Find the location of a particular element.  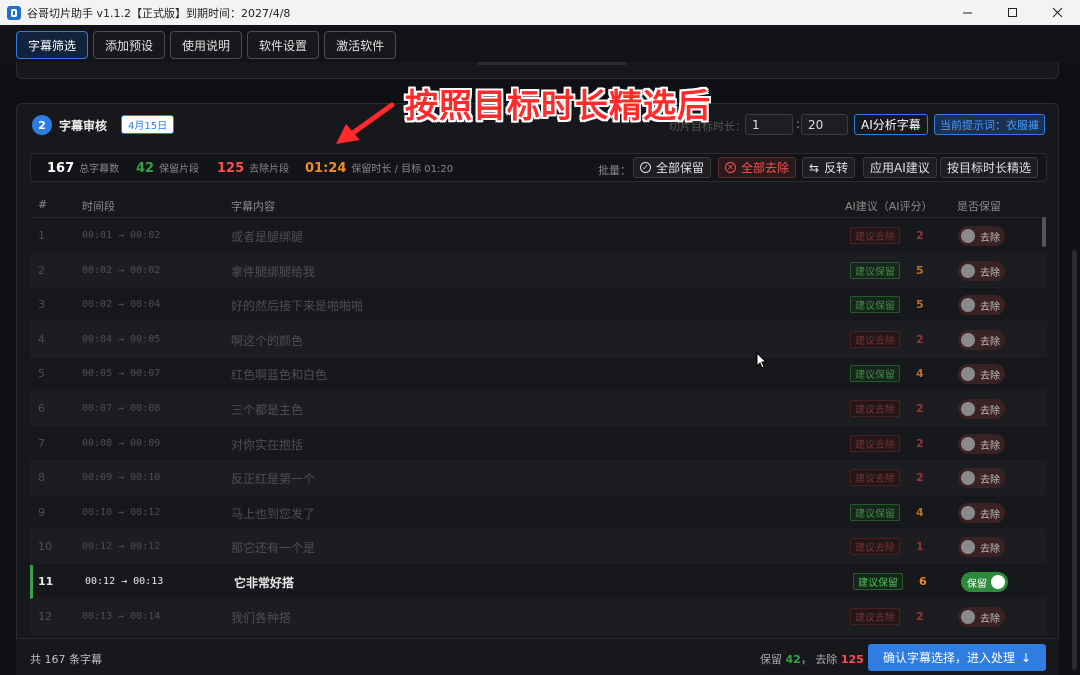

window-scrollbar is located at coordinates (1074, 460).